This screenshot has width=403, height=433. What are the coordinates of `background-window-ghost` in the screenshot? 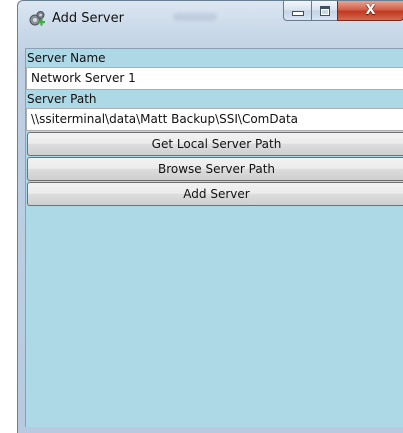 It's located at (195, 17).